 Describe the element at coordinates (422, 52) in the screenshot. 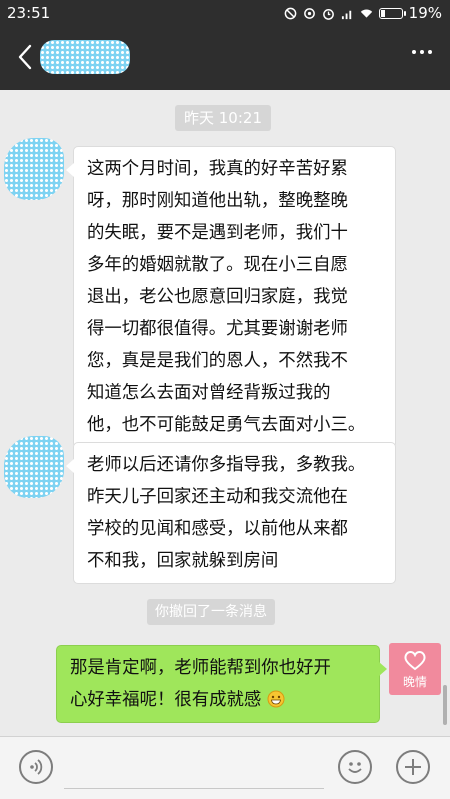

I see `more-dots-icon` at that location.